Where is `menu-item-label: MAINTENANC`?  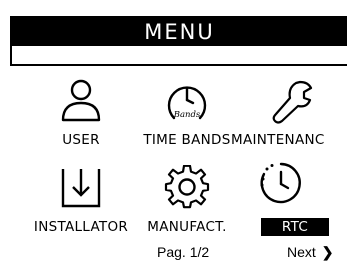
menu-item-label: MAINTENANC is located at coordinates (278, 140).